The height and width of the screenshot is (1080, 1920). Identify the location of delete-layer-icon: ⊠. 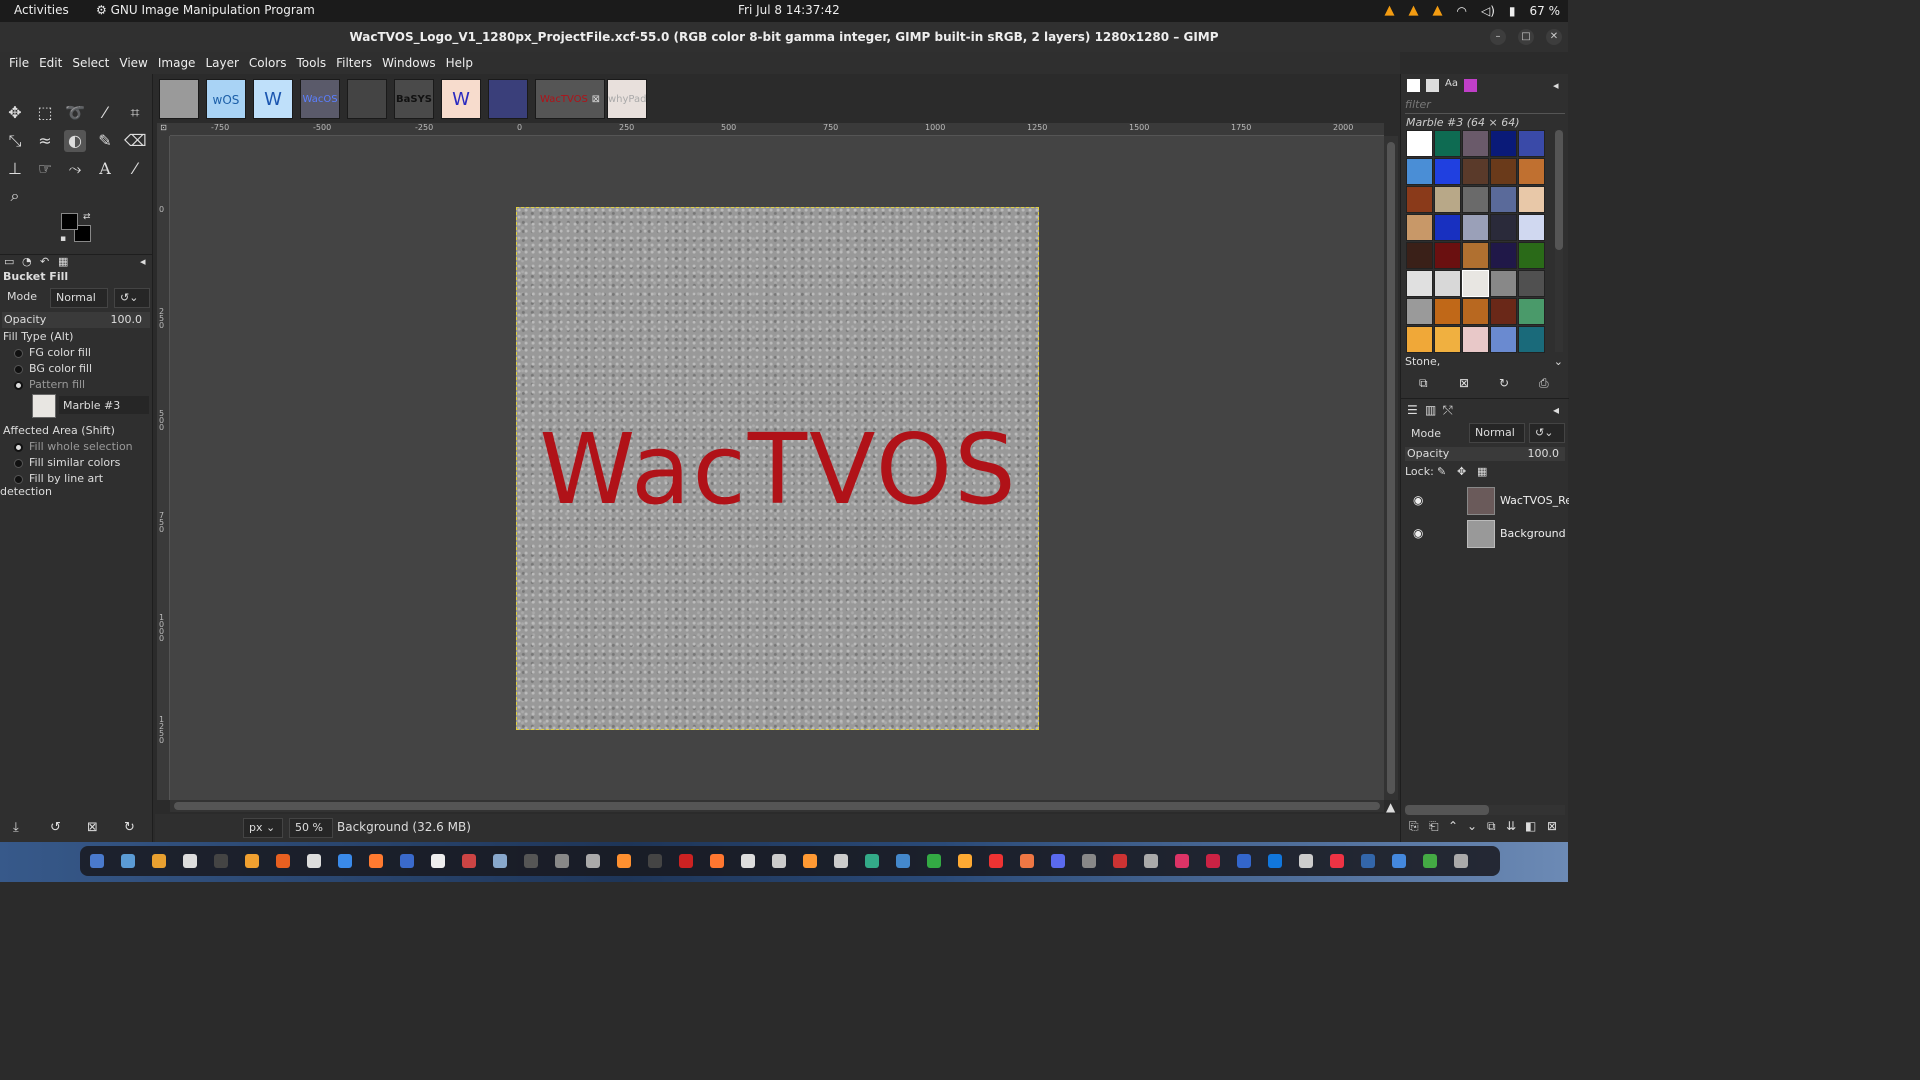
(1552, 826).